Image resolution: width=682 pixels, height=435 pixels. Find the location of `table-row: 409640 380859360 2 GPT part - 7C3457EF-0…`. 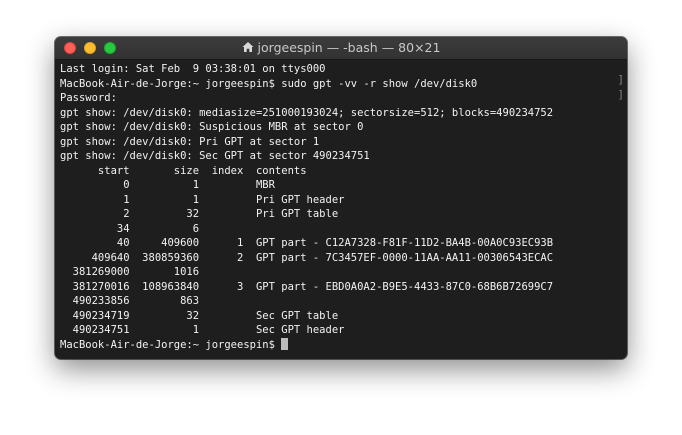

table-row: 409640 380859360 2 GPT part - 7C3457EF-0… is located at coordinates (307, 257).